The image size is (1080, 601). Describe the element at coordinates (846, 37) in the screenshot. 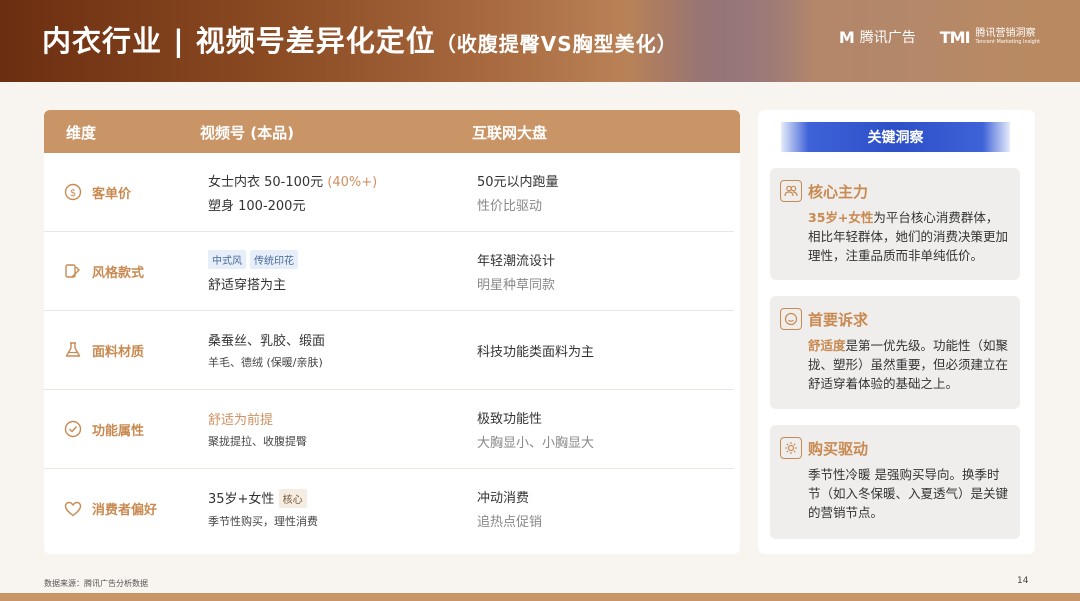

I see `tencent-ads-logo-mark: M` at that location.